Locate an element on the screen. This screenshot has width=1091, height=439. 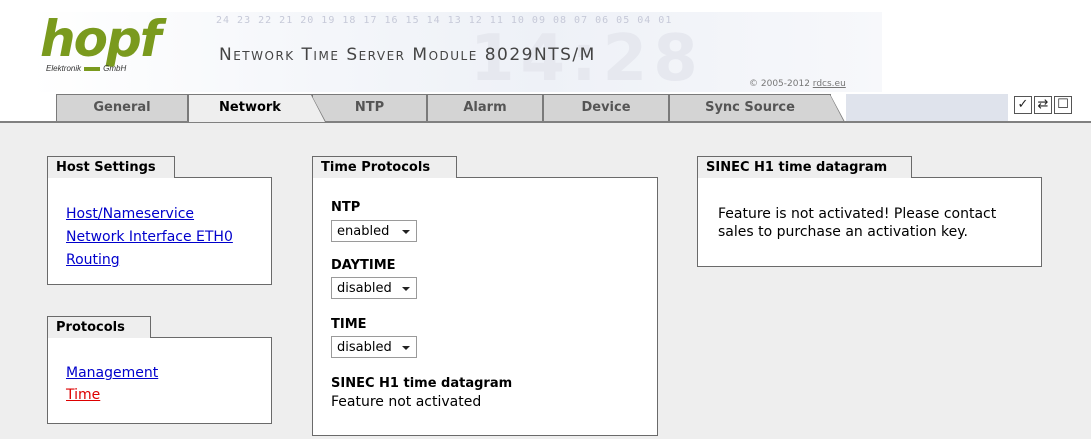
tab-sync-source: Sync Source is located at coordinates (757, 108).